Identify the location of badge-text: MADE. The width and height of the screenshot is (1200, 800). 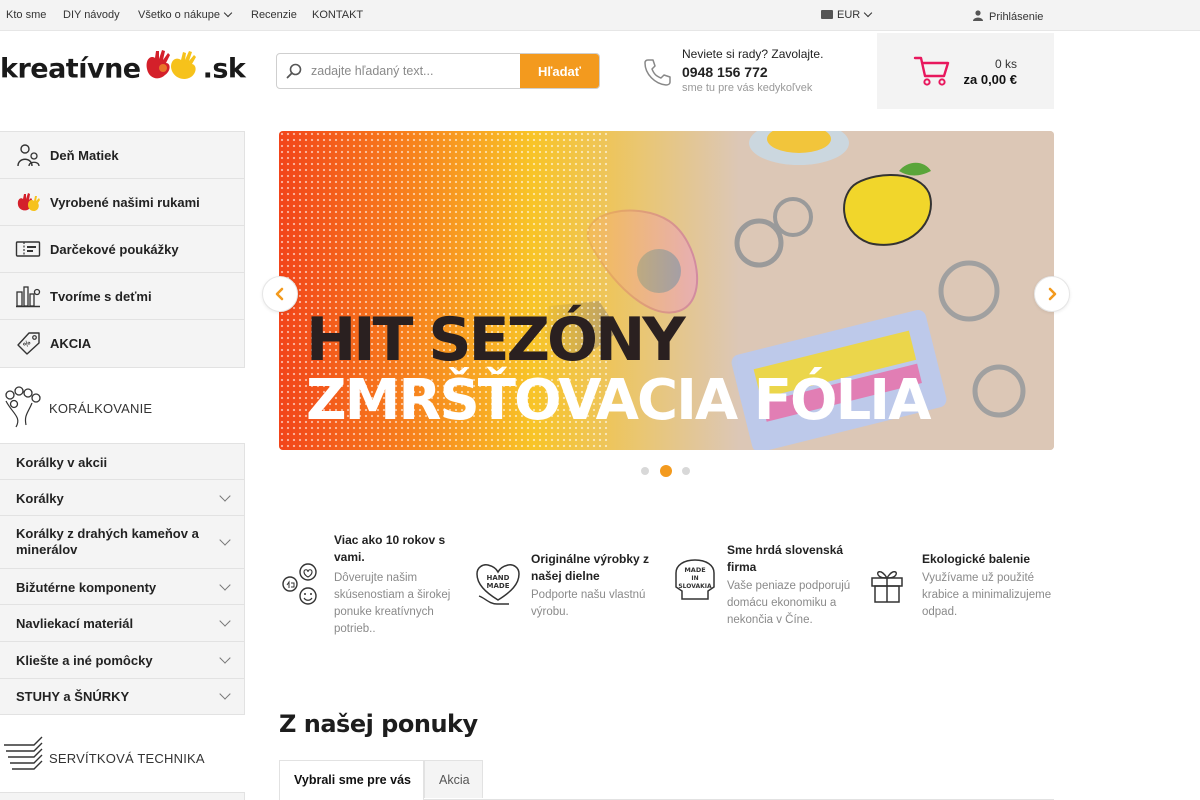
(694, 570).